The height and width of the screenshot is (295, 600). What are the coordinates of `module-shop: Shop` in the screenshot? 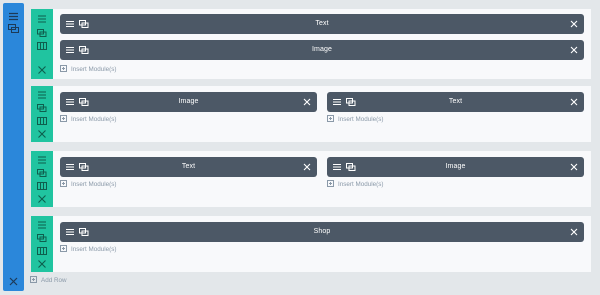 It's located at (322, 232).